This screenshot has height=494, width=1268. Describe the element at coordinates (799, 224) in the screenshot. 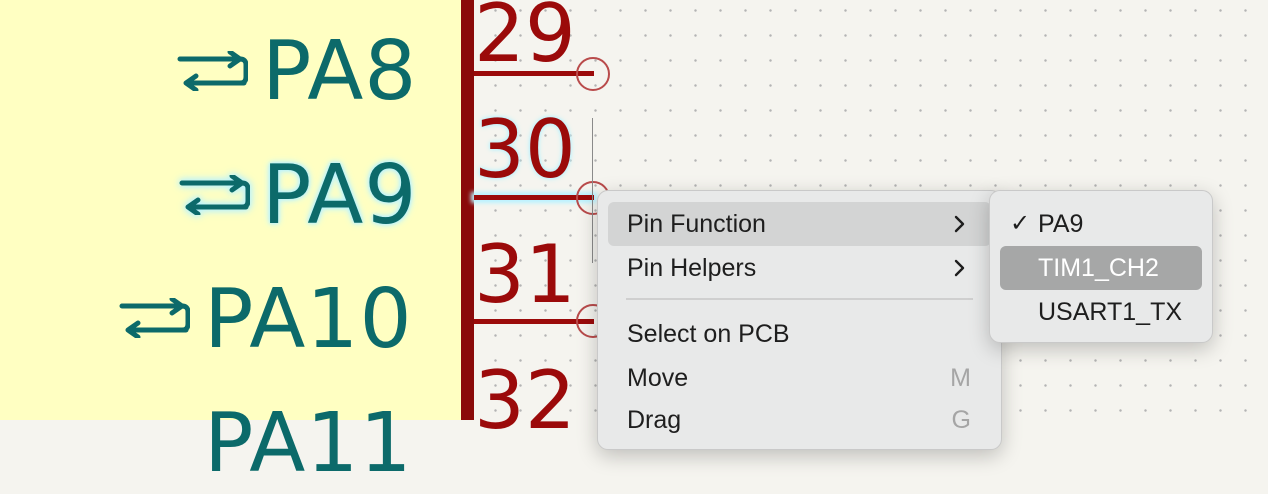

I see `menu-item-pin-function: Pin Function` at that location.